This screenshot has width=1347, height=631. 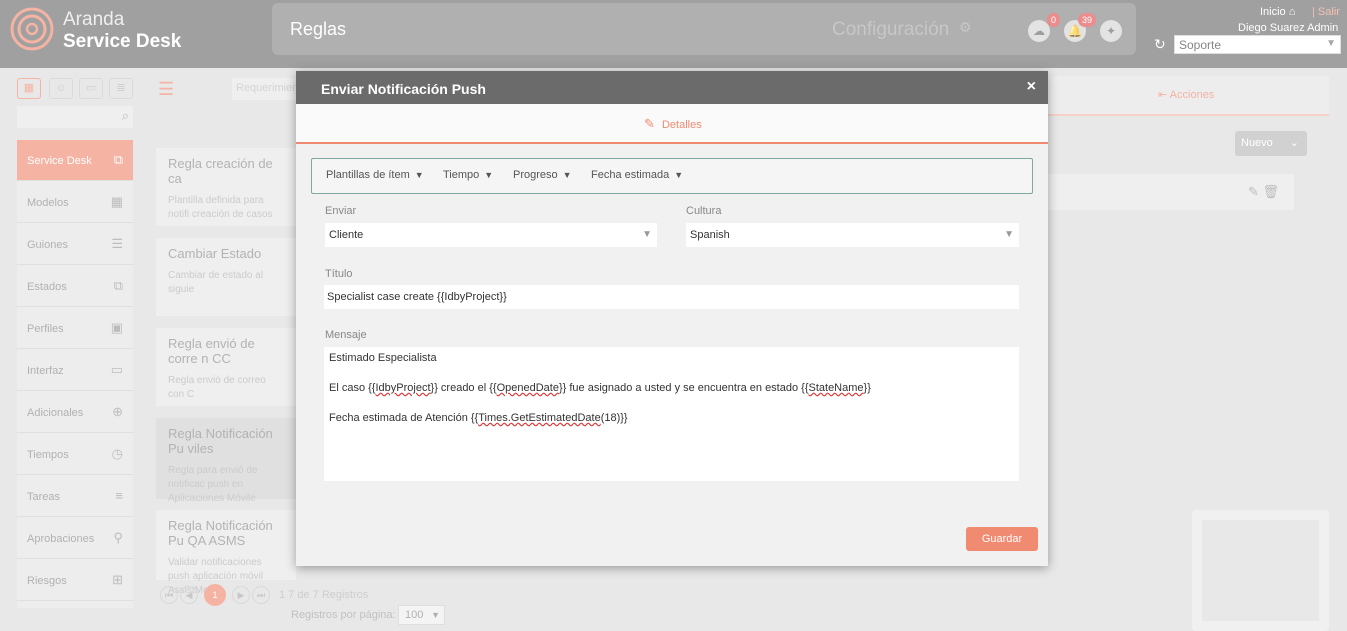 What do you see at coordinates (403, 89) in the screenshot?
I see `dialog-title: Enviar Notificación Push` at bounding box center [403, 89].